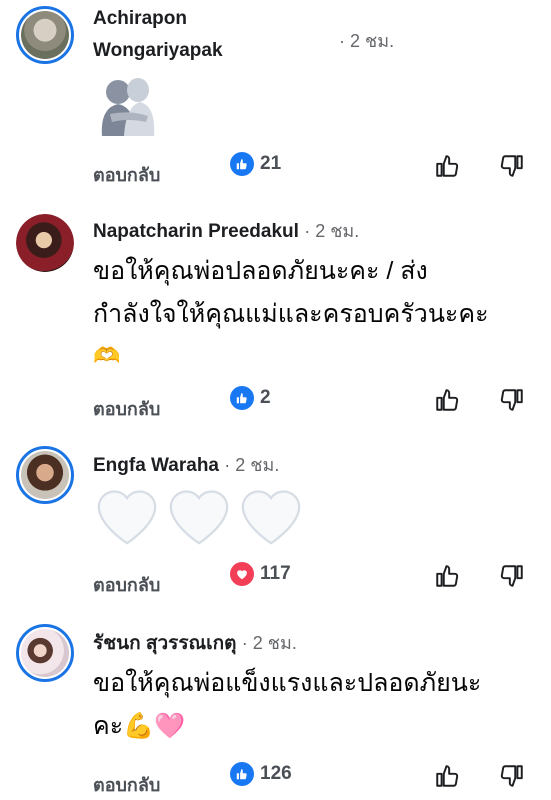 This screenshot has width=551, height=800. What do you see at coordinates (275, 573) in the screenshot?
I see `reaction-count: 117` at bounding box center [275, 573].